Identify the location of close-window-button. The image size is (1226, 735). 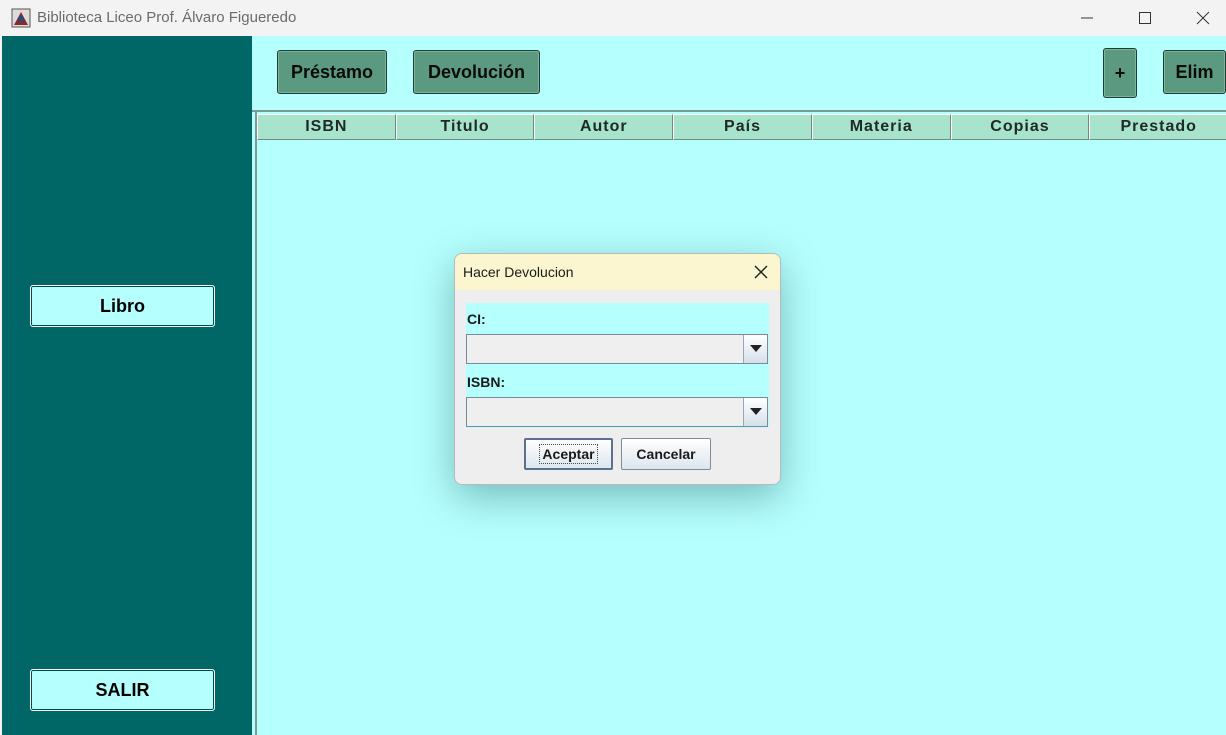
(1200, 18).